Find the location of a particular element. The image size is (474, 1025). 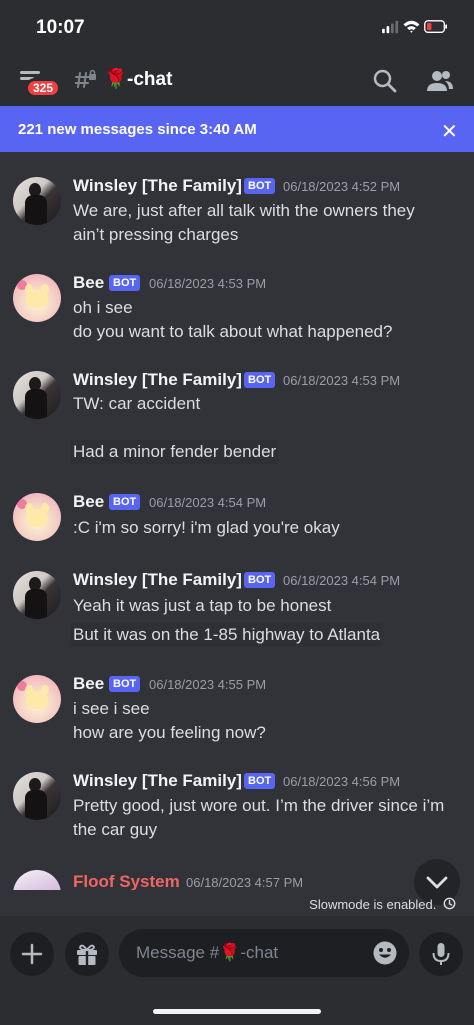

message-timestamp: 06/18/2023 4:52 PM is located at coordinates (342, 186).